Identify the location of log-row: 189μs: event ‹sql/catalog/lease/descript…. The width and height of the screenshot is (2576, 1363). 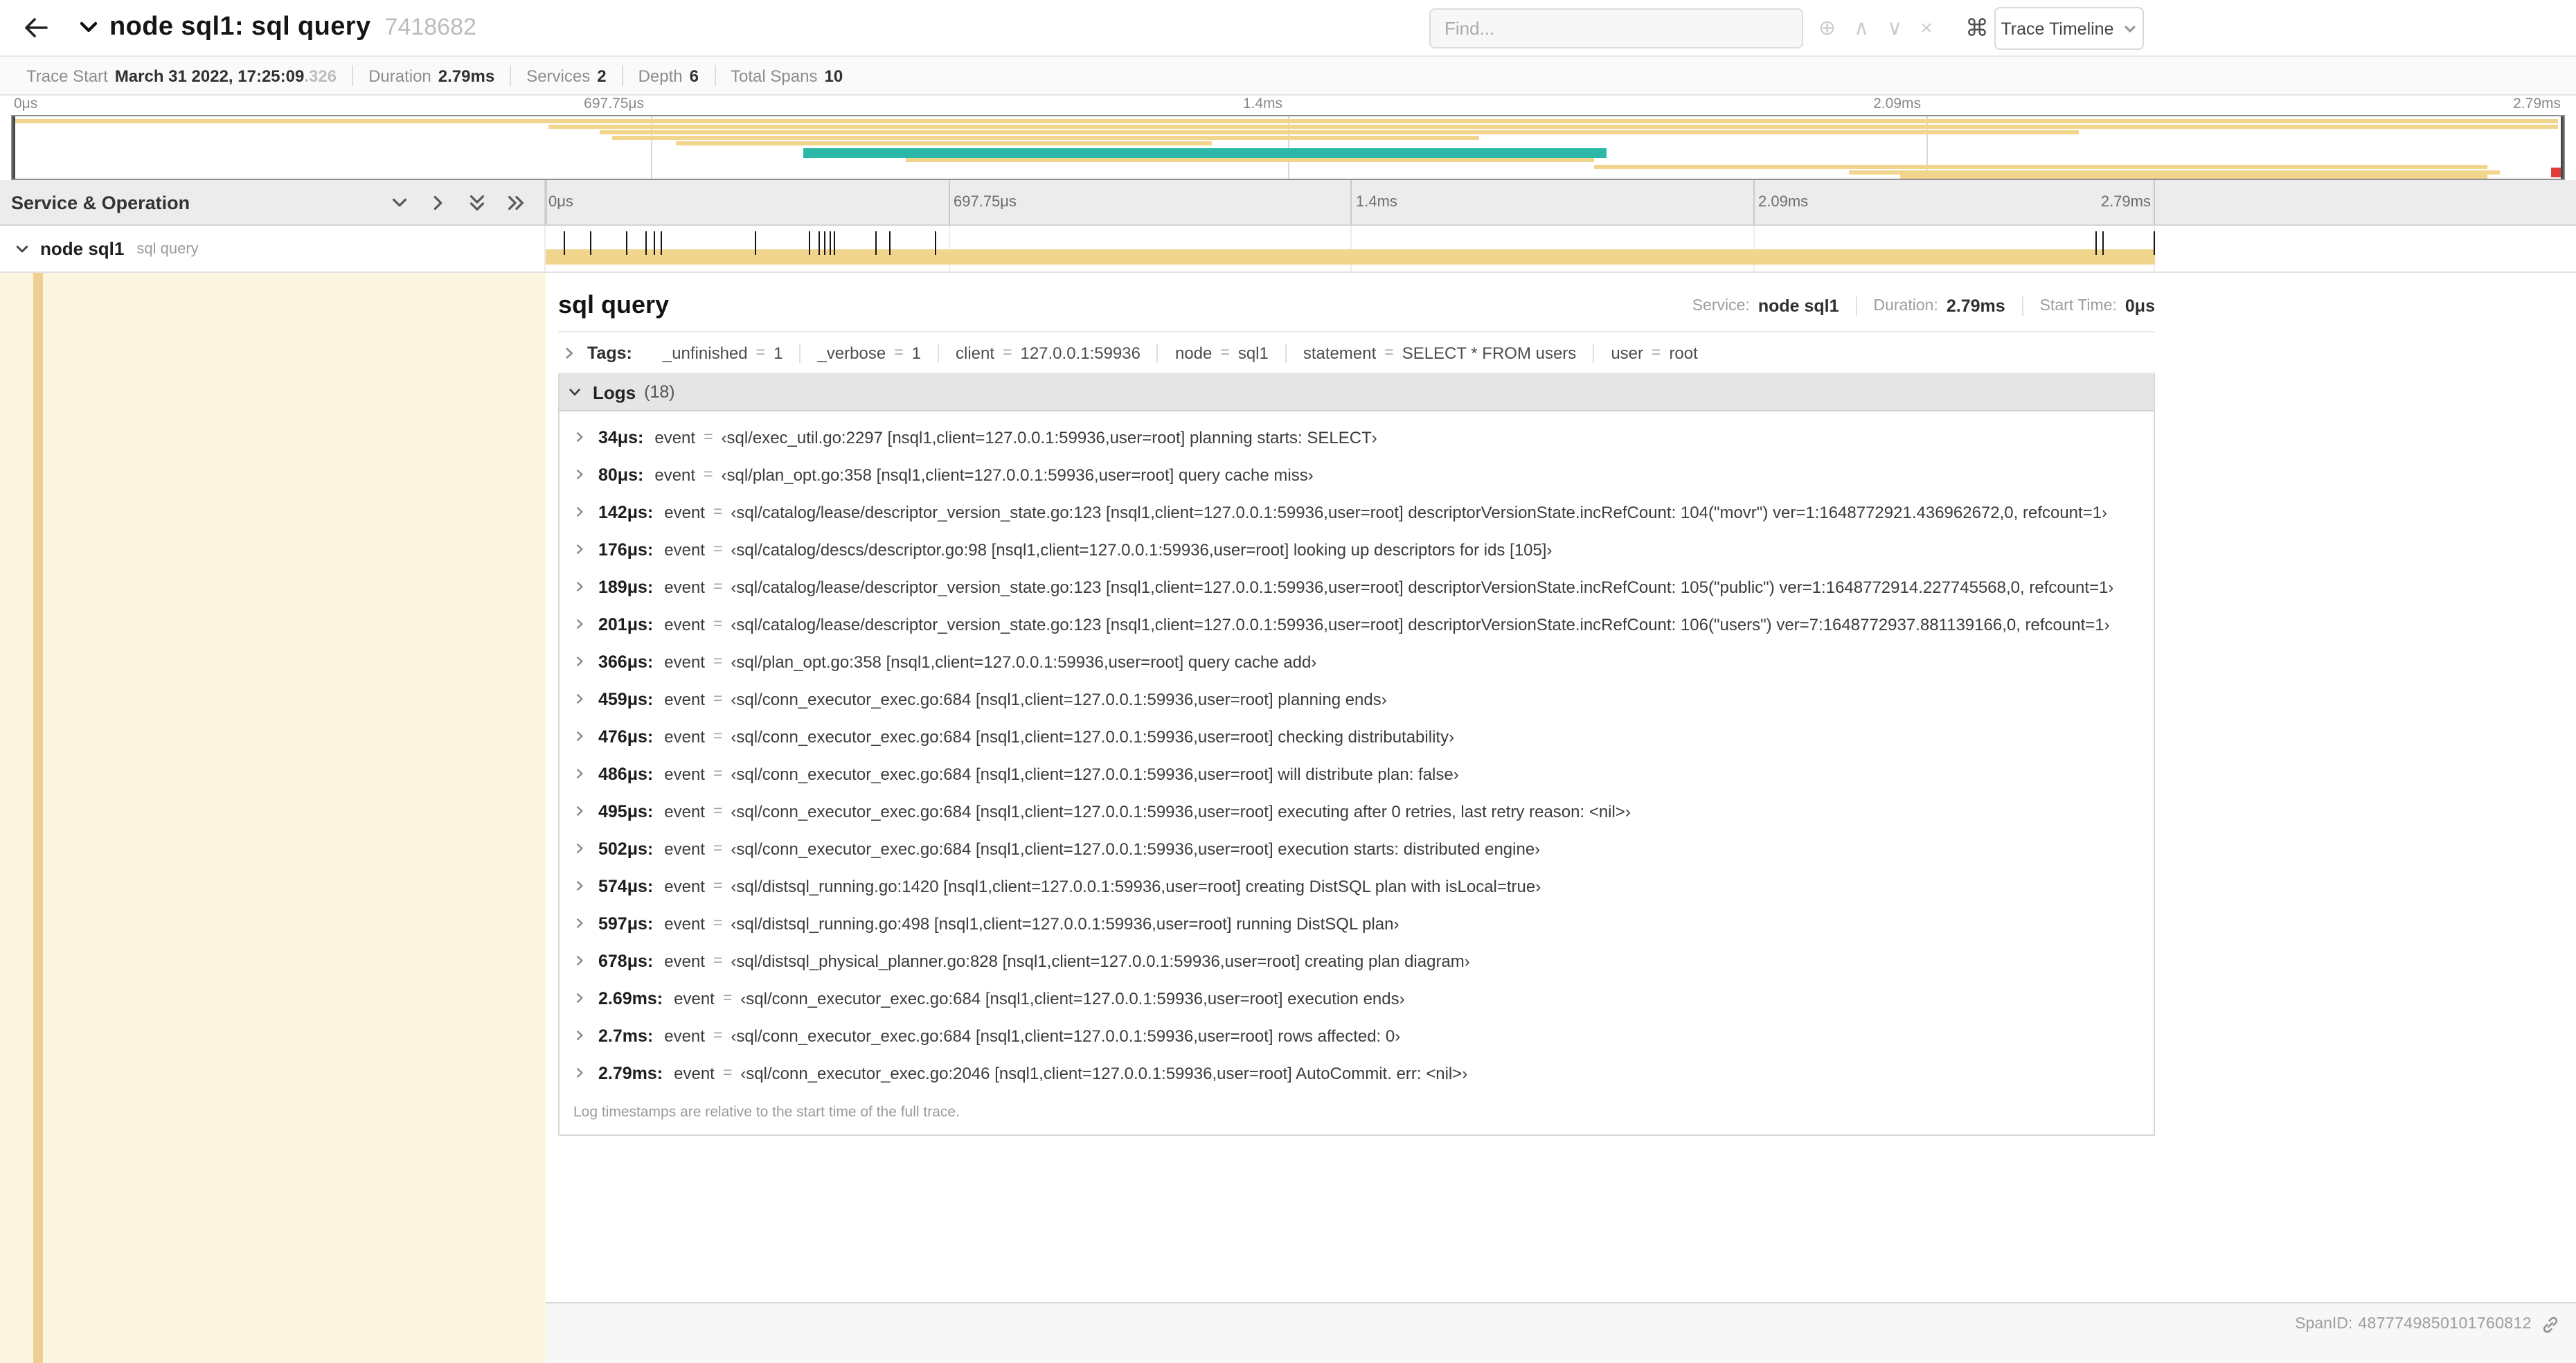
(1357, 587).